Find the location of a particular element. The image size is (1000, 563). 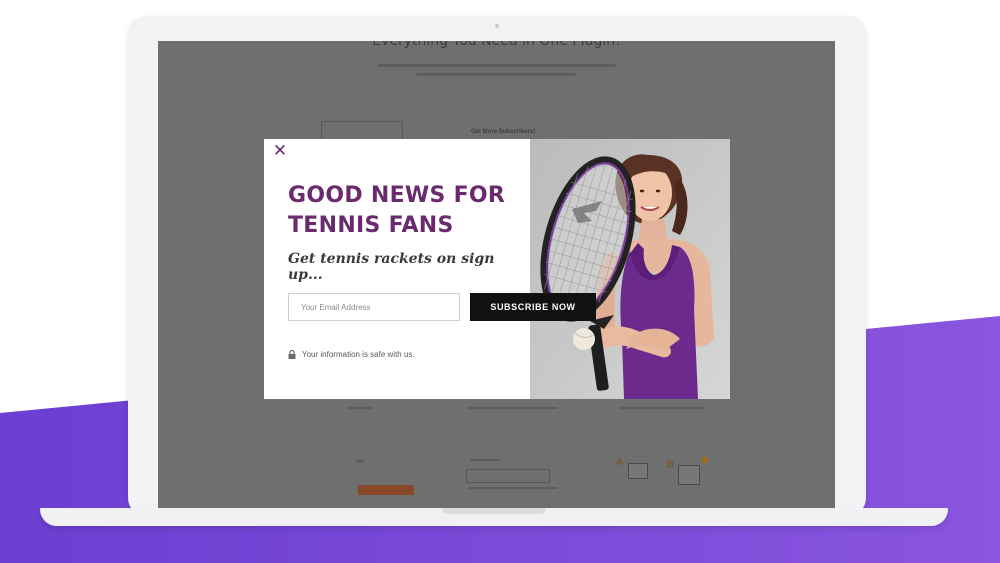

laptop-base is located at coordinates (494, 517).